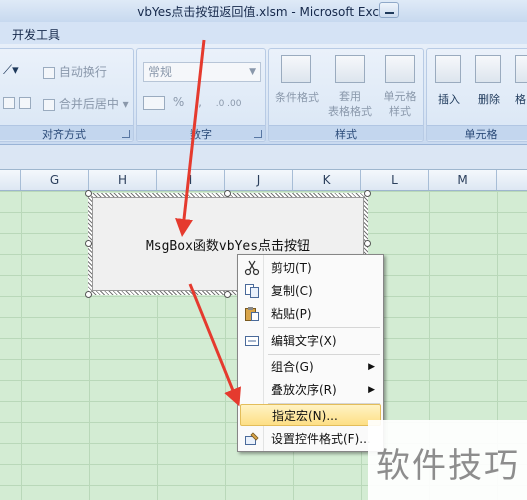  What do you see at coordinates (263, 33) in the screenshot?
I see `ribbon-tabs: 开发工具` at bounding box center [263, 33].